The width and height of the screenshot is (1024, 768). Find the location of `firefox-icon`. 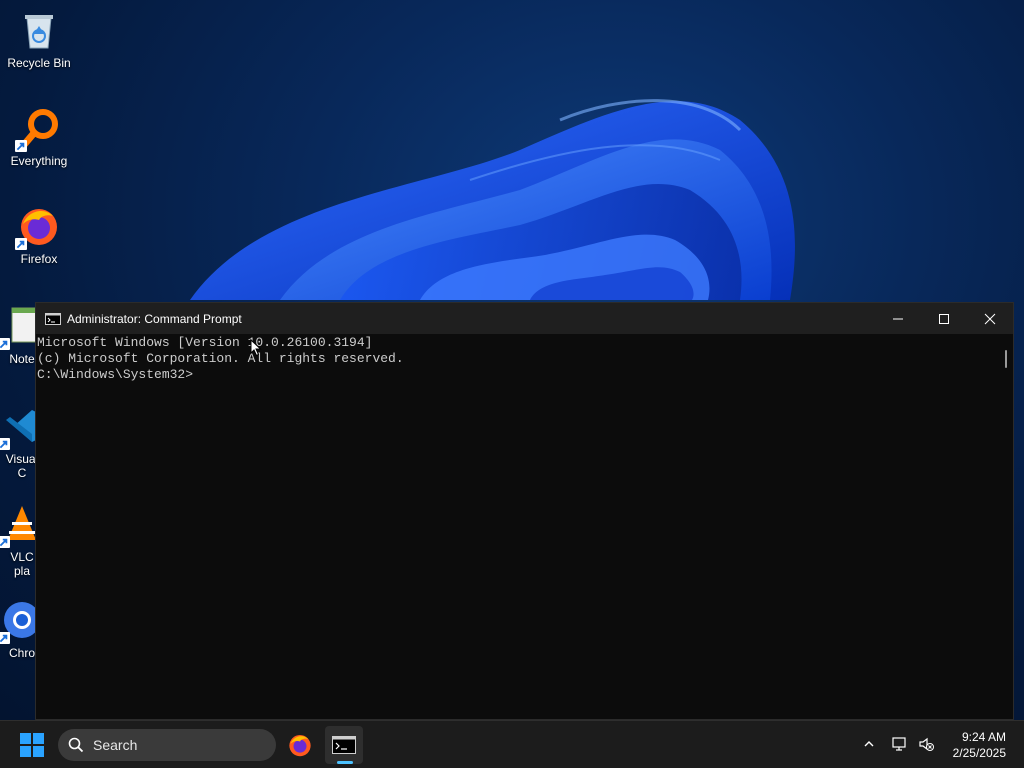

firefox-icon is located at coordinates (300, 745).